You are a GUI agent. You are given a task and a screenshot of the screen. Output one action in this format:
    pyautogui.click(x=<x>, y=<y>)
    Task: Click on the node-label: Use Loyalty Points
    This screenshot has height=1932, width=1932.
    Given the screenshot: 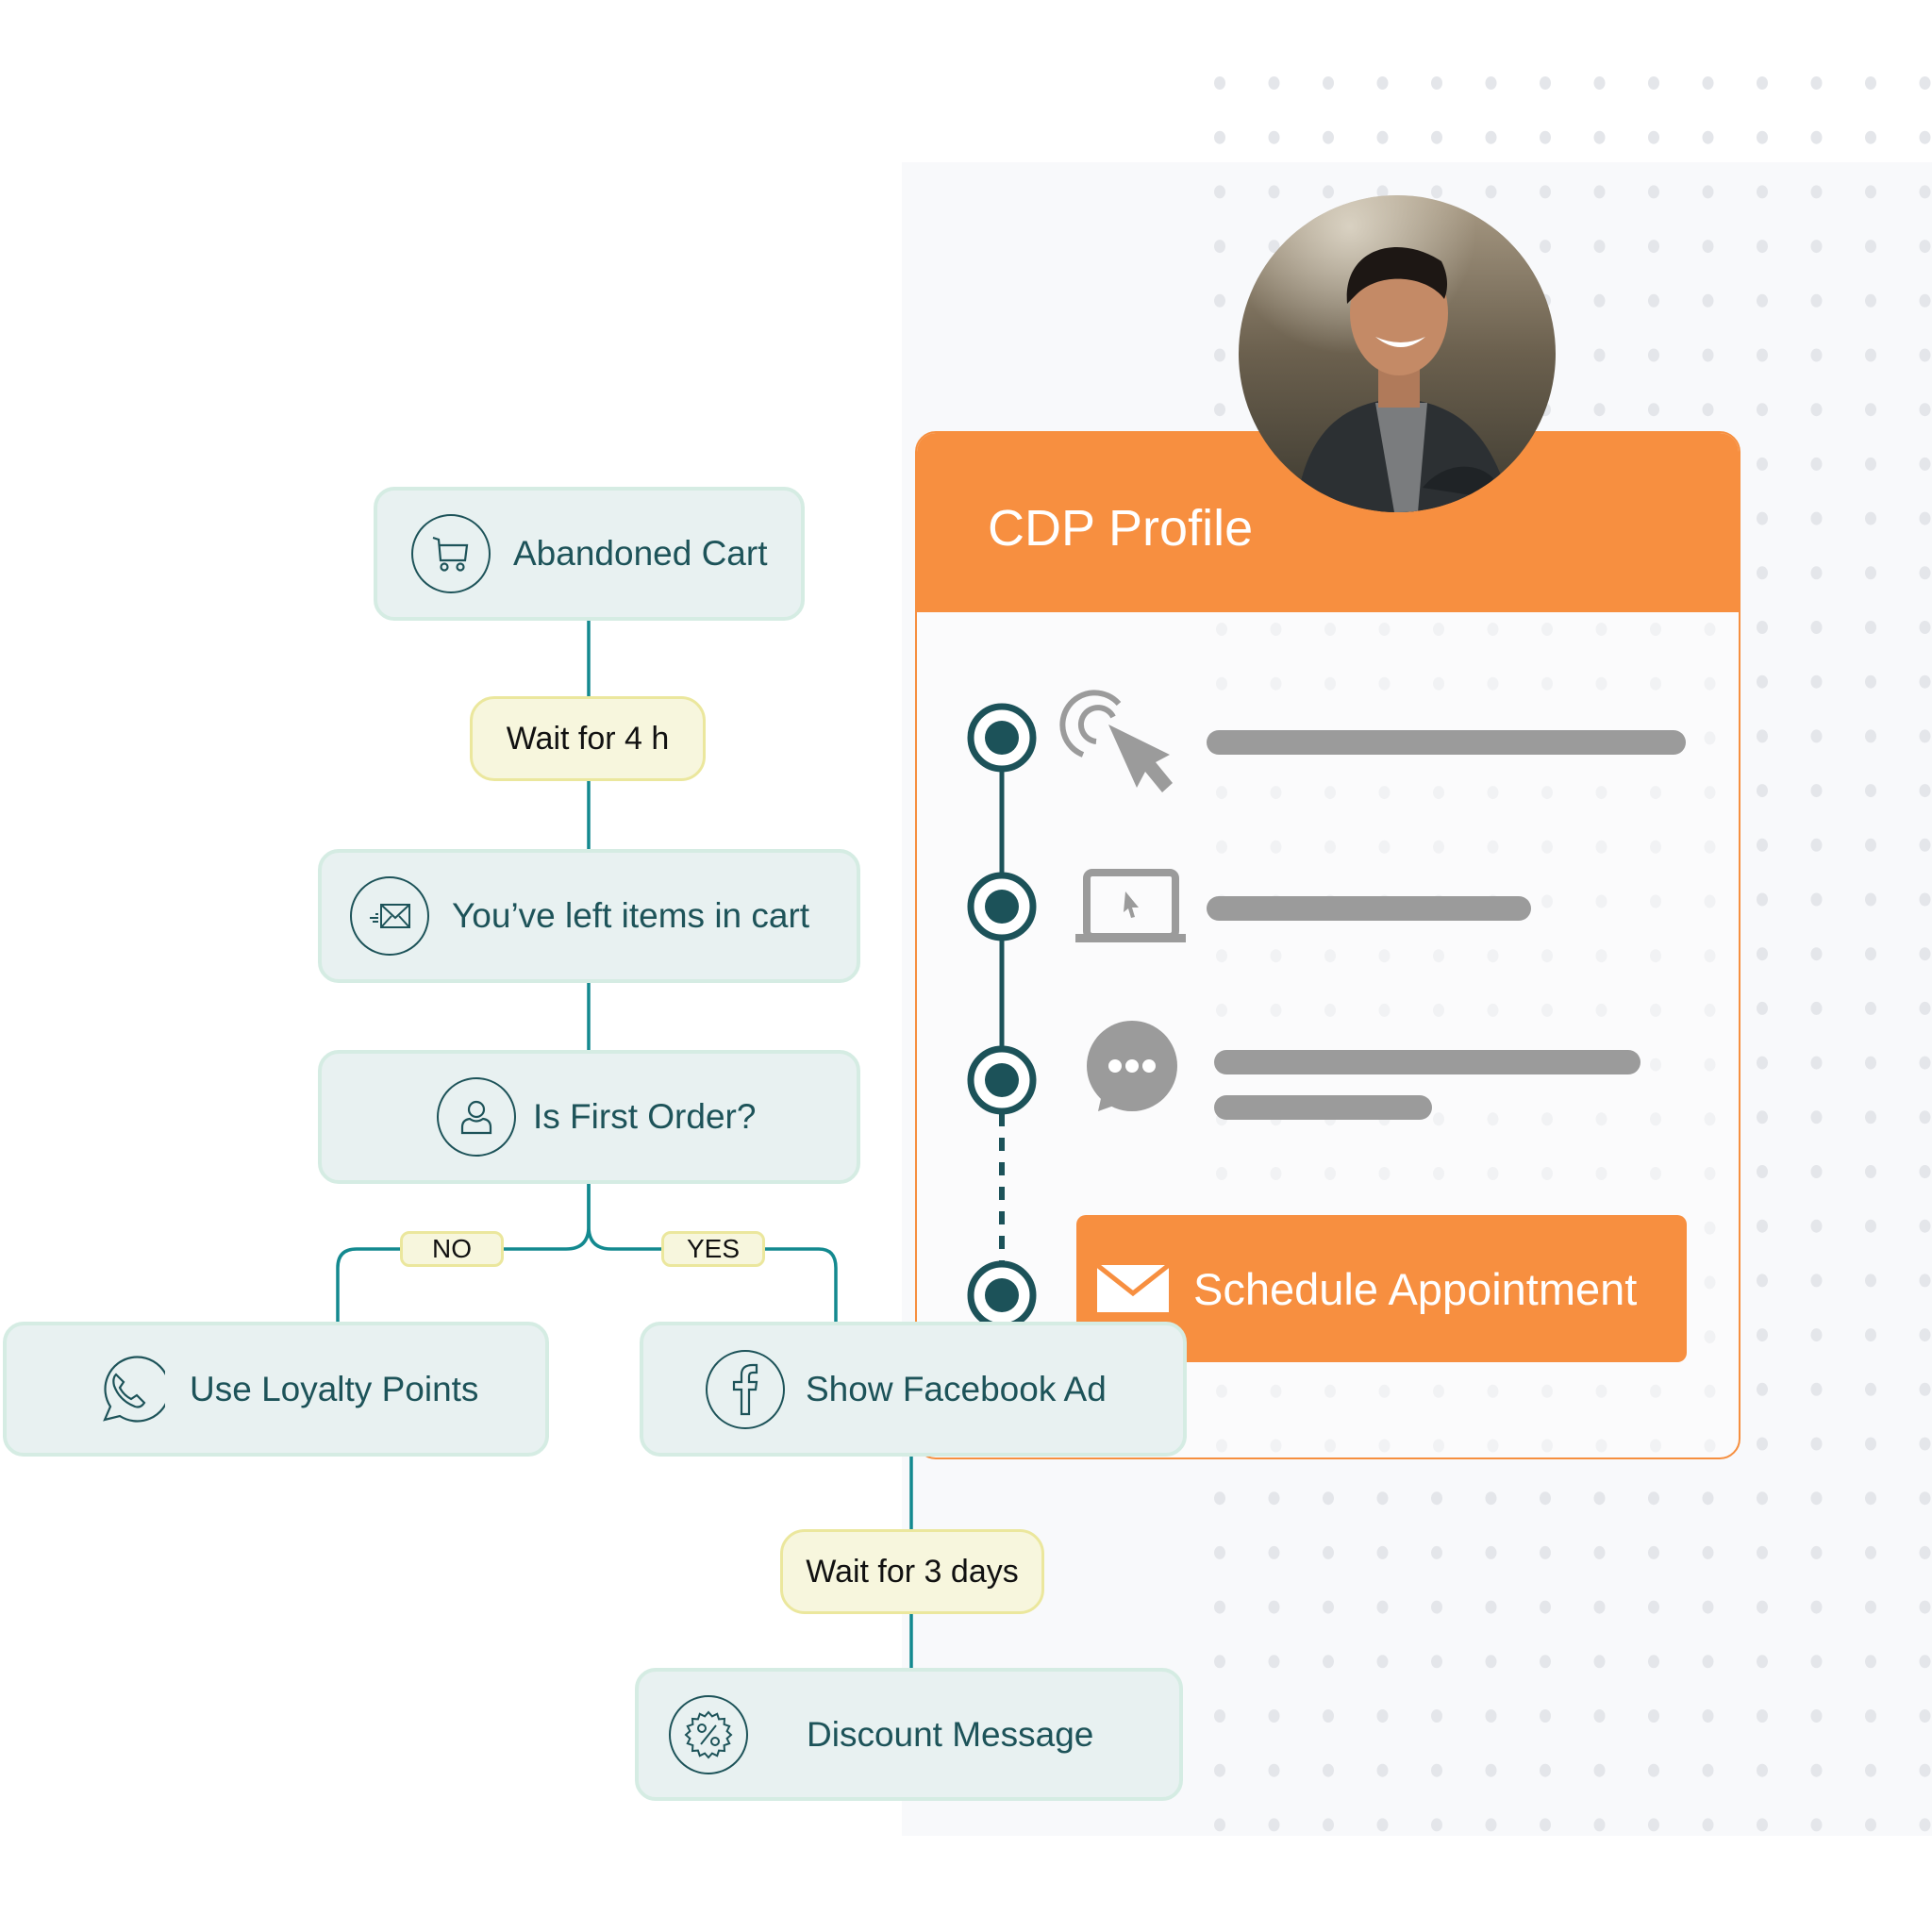 What is the action you would take?
    pyautogui.click(x=334, y=1388)
    